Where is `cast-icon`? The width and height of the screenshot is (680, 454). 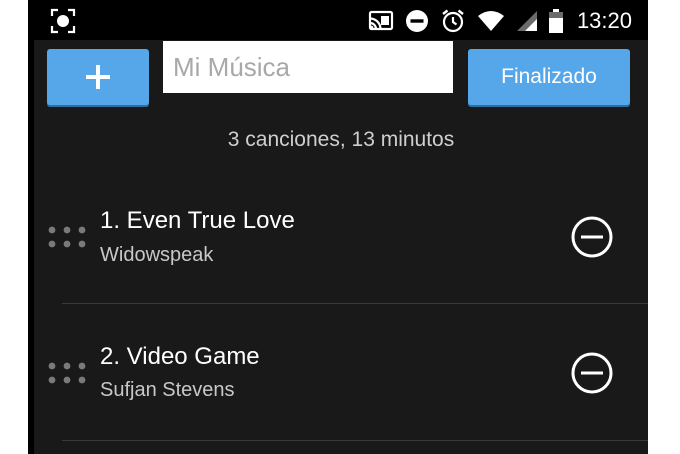
cast-icon is located at coordinates (381, 21).